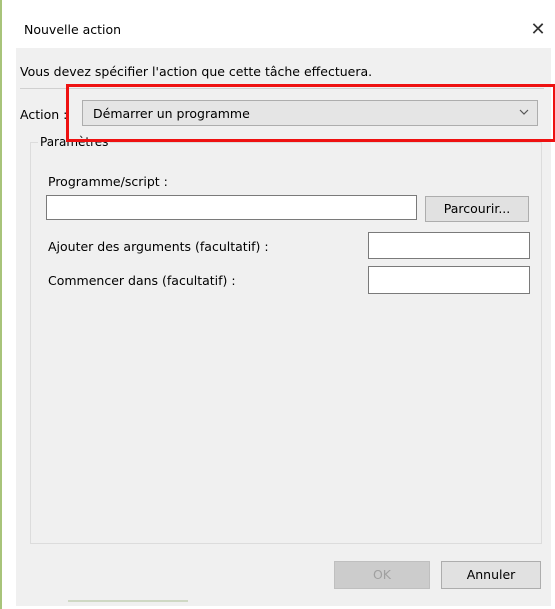  What do you see at coordinates (524, 112) in the screenshot?
I see `chevron-down-icon` at bounding box center [524, 112].